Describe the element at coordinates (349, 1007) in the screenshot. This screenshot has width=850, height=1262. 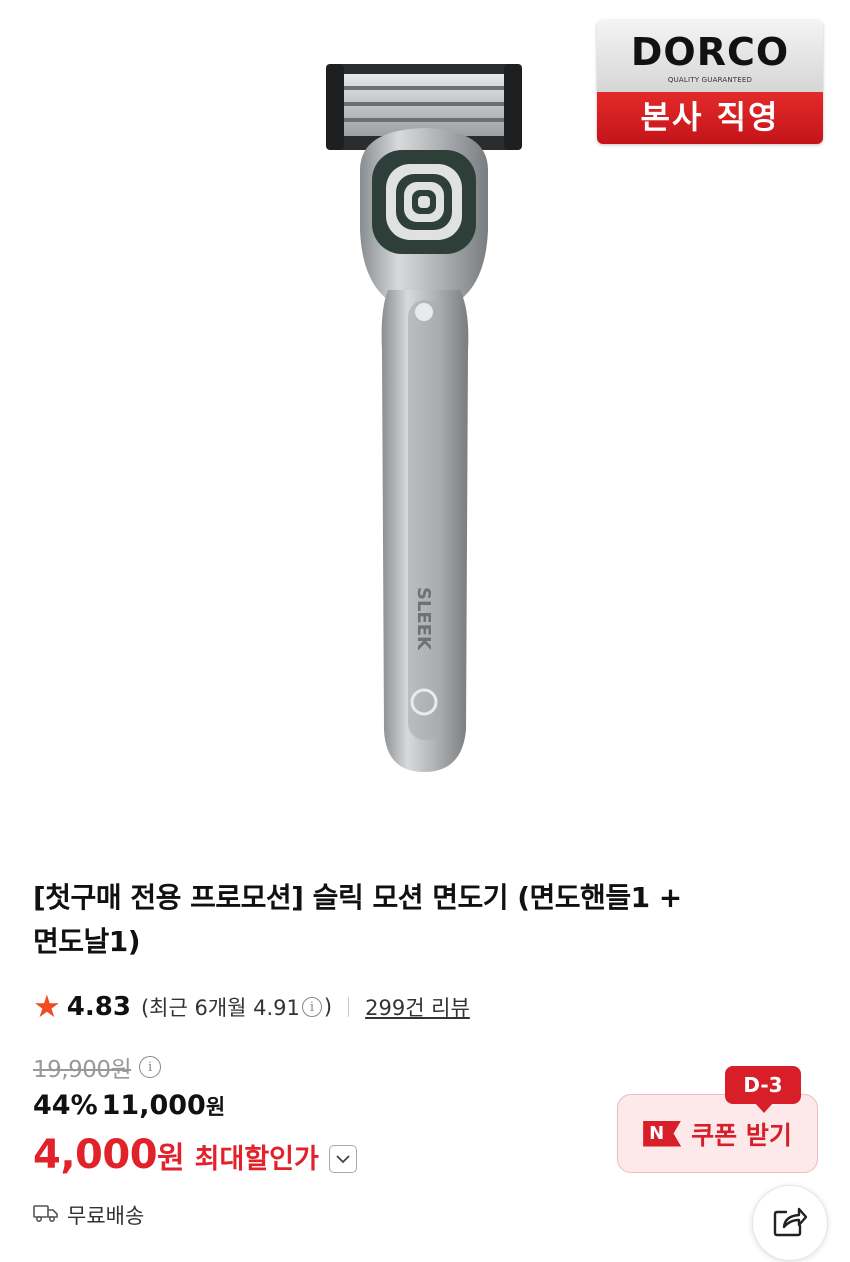
I see `divider` at that location.